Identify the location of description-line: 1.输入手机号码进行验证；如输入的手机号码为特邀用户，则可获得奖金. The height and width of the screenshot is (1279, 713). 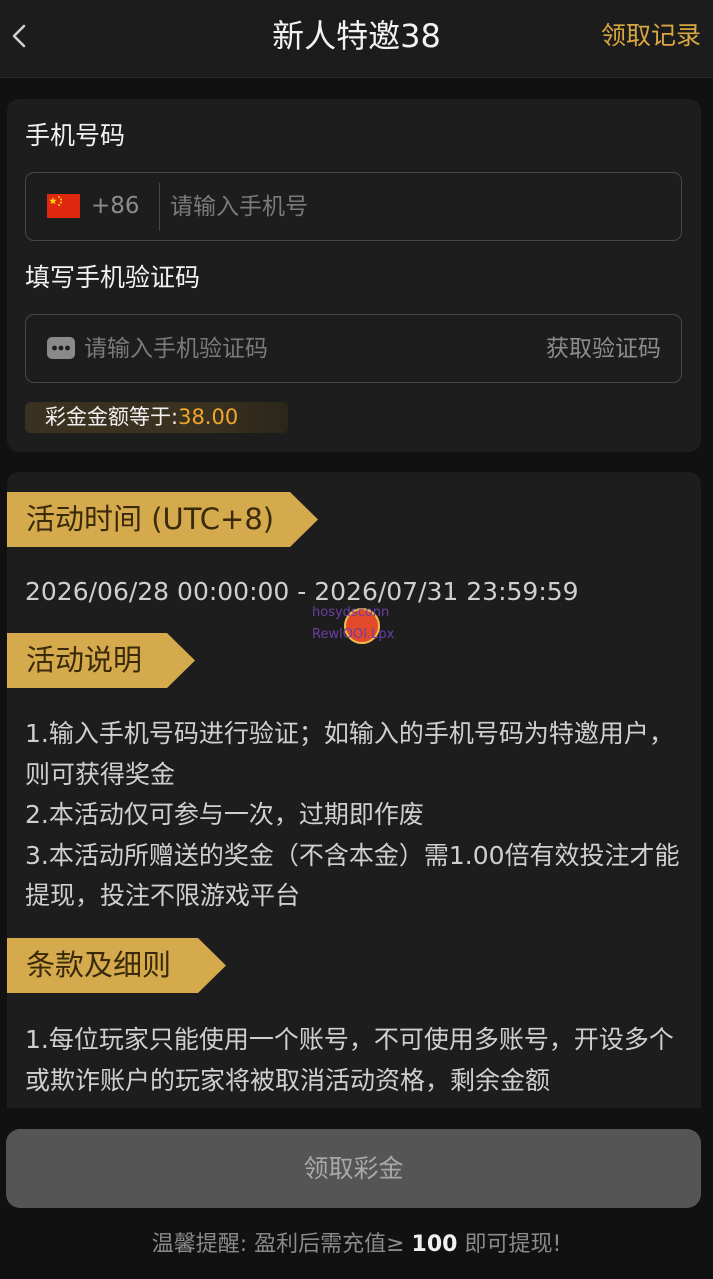
(349, 754).